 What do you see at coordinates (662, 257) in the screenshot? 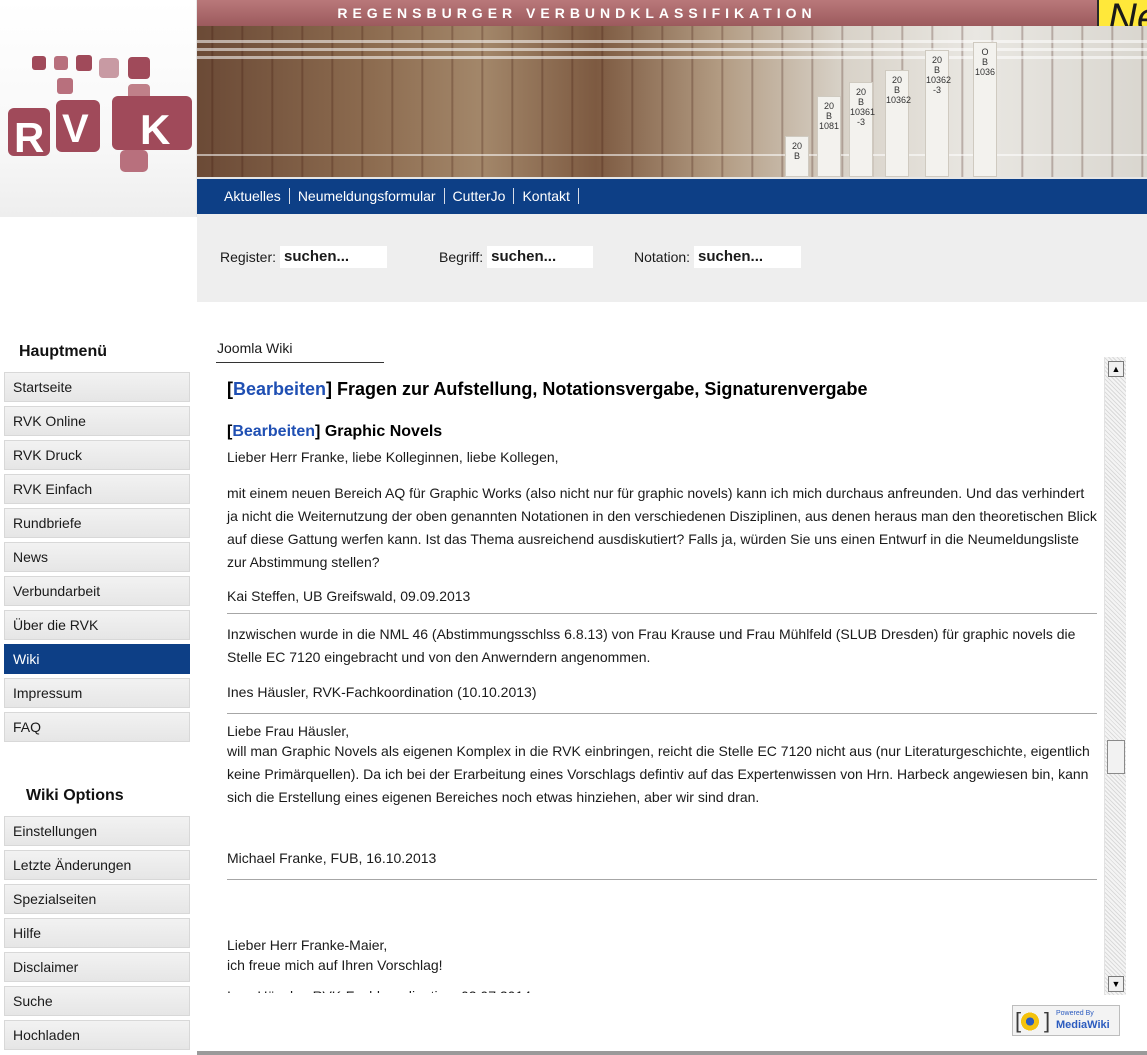
I see `notation-search-label: Notation:` at bounding box center [662, 257].